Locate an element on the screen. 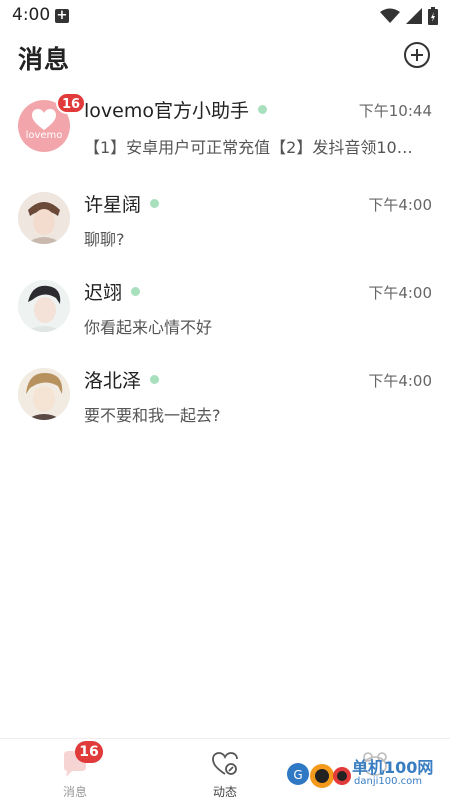 This screenshot has height=800, width=450. battery-icon is located at coordinates (433, 16).